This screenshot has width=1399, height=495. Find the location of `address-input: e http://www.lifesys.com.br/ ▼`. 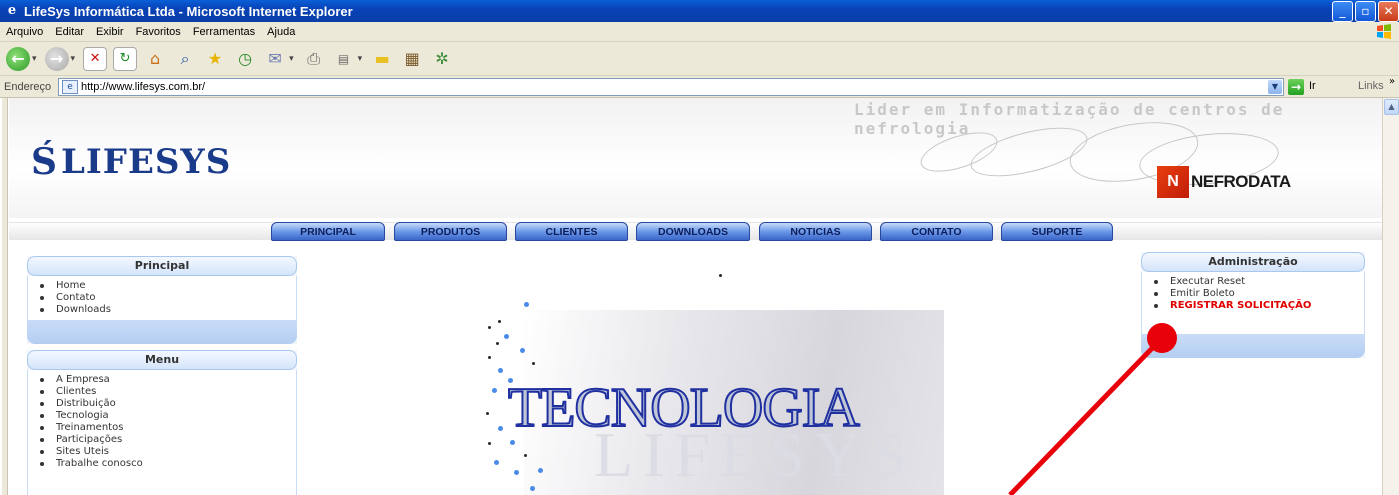

address-input: e http://www.lifesys.com.br/ ▼ is located at coordinates (671, 87).